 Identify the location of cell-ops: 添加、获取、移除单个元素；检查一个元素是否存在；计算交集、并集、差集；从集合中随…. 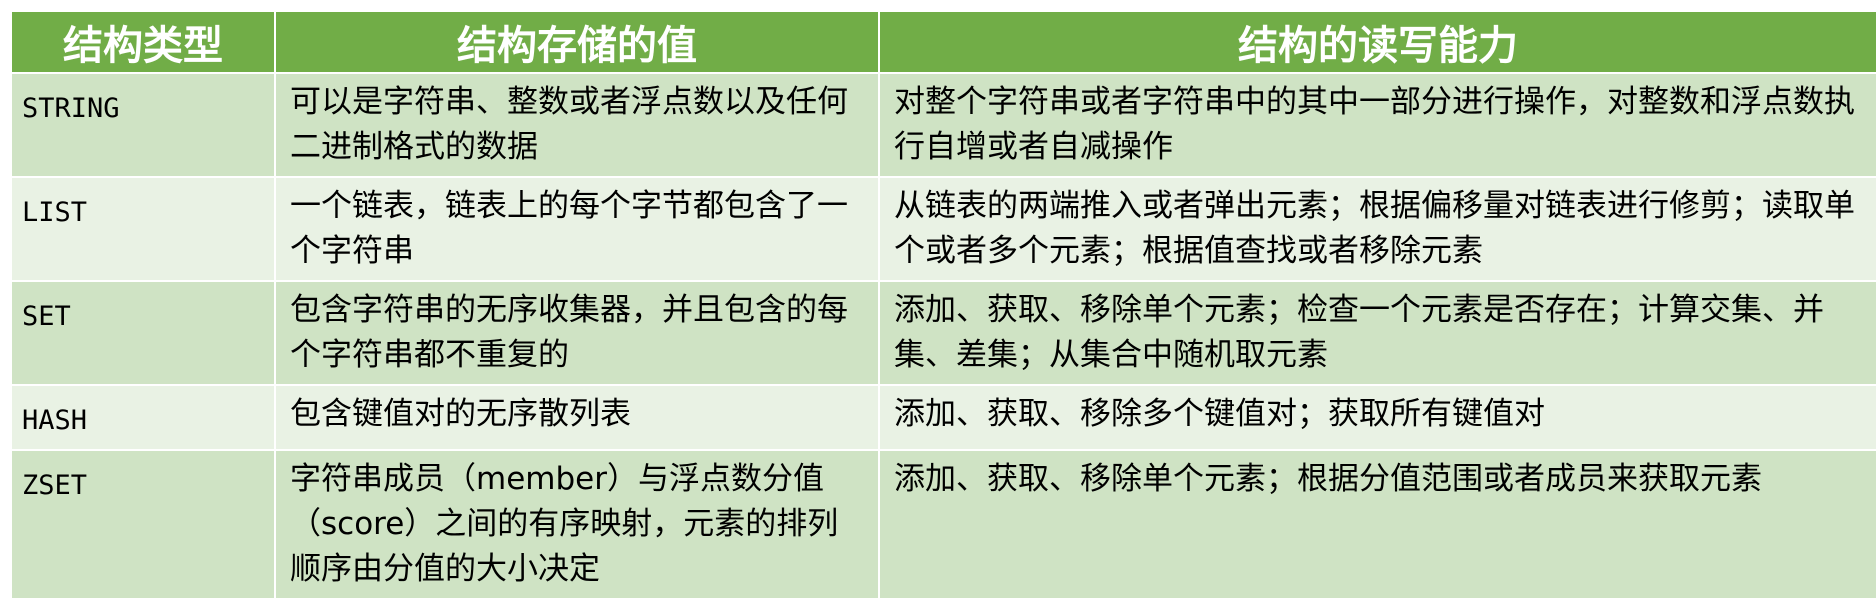
(1377, 333).